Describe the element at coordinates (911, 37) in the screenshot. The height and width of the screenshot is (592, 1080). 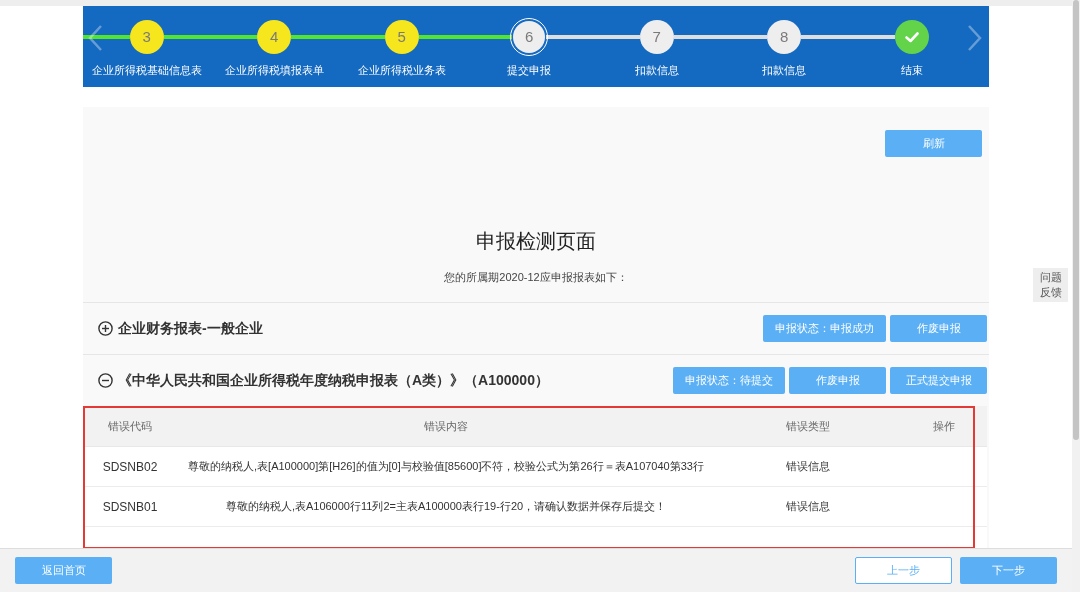
I see `check-icon` at that location.